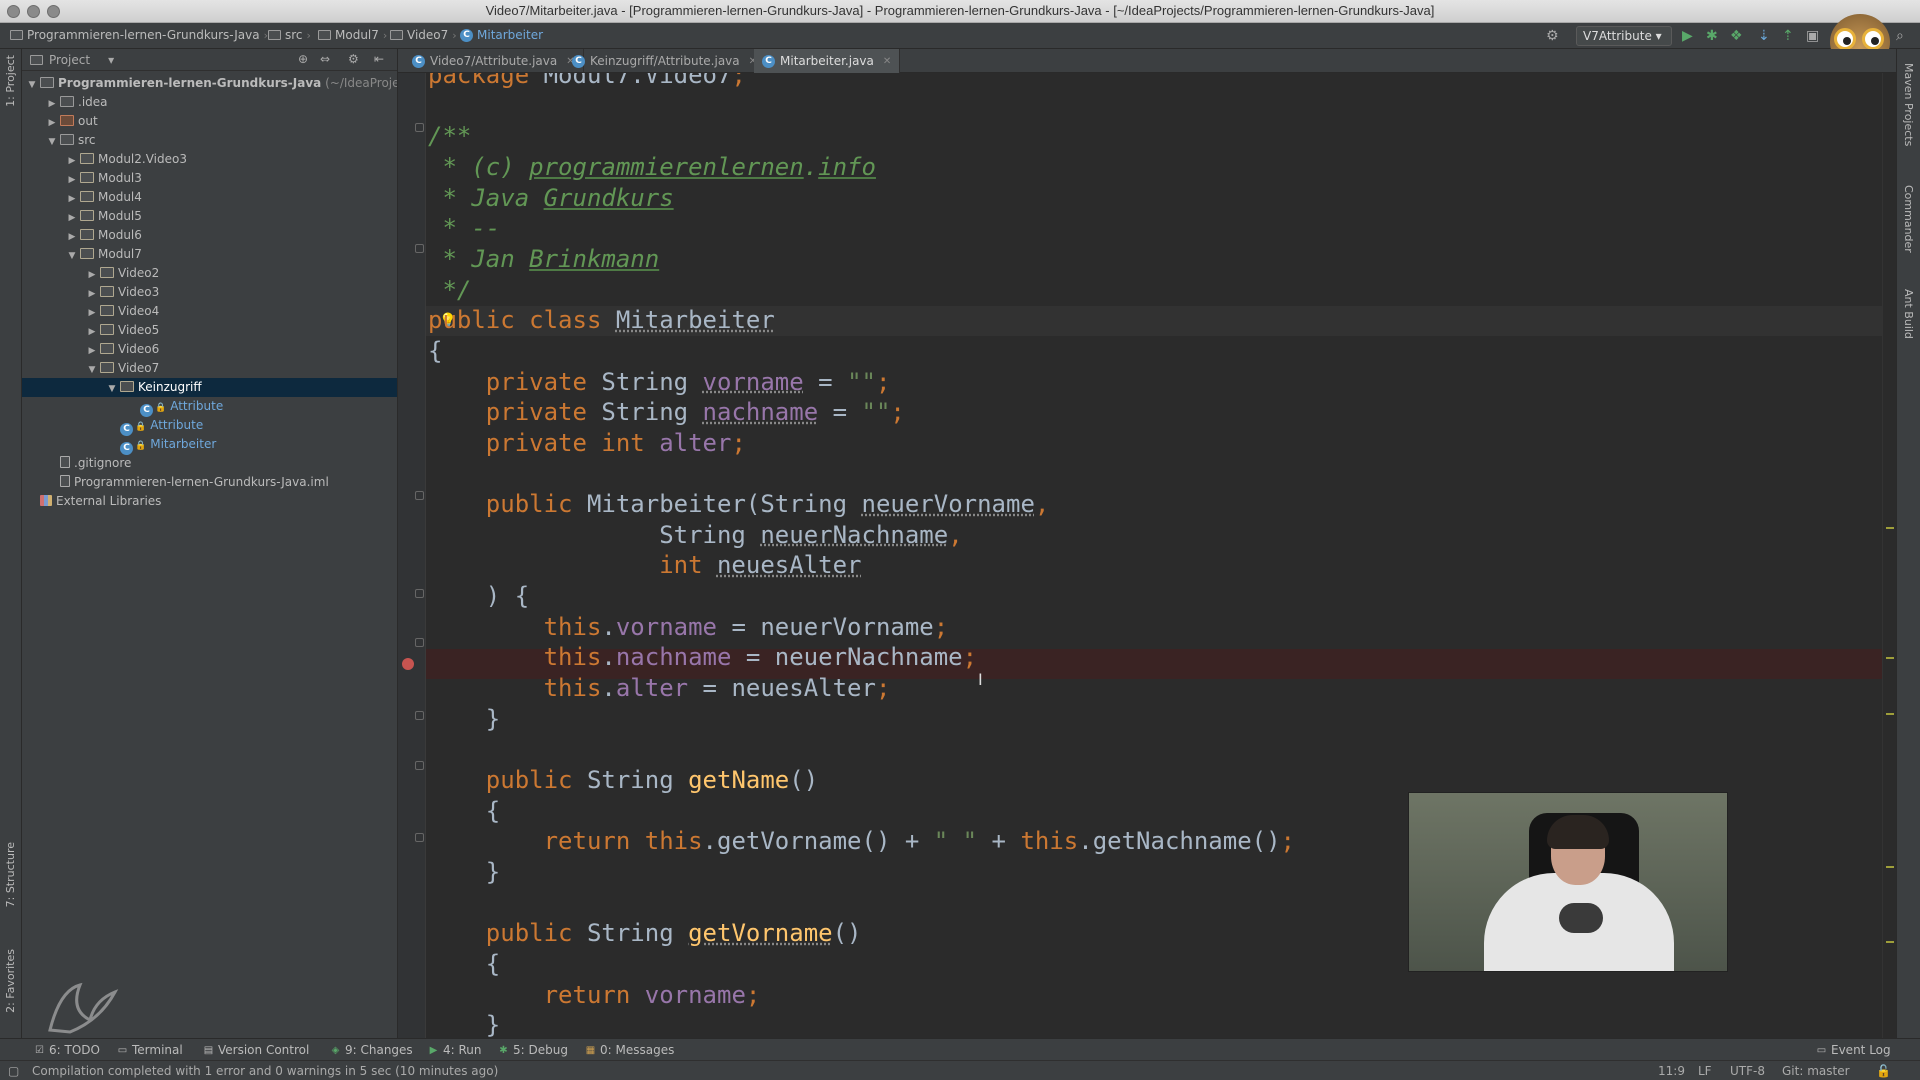  I want to click on editor-scrollbar, so click(1889, 555).